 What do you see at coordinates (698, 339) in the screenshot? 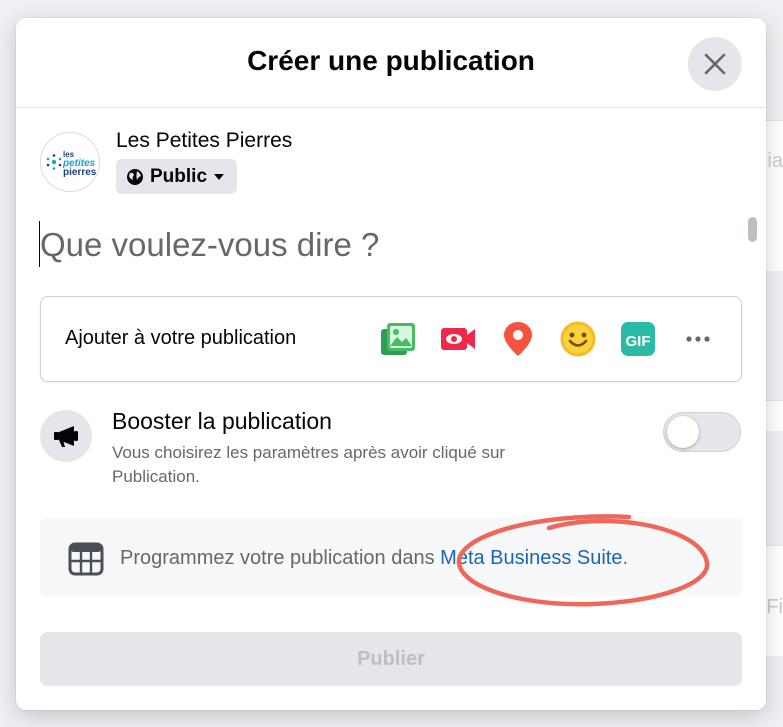
I see `more-icon` at bounding box center [698, 339].